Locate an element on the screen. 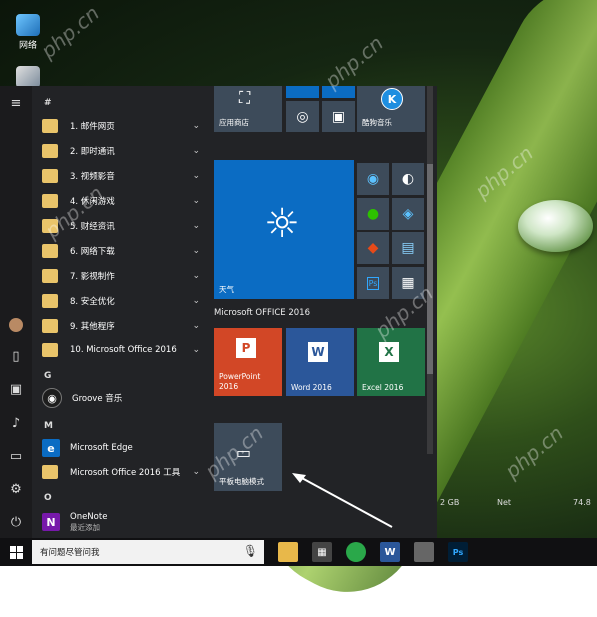  start-button is located at coordinates (16, 552).